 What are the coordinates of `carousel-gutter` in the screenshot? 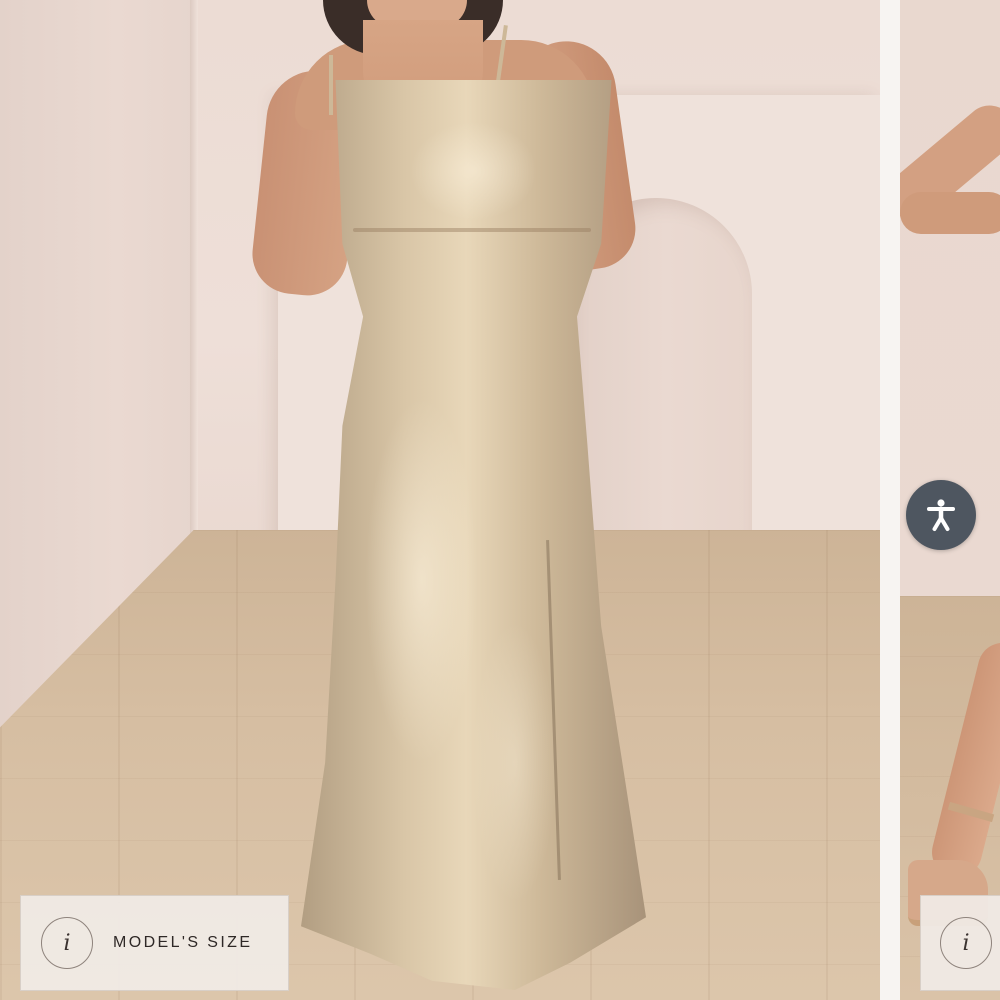 It's located at (890, 500).